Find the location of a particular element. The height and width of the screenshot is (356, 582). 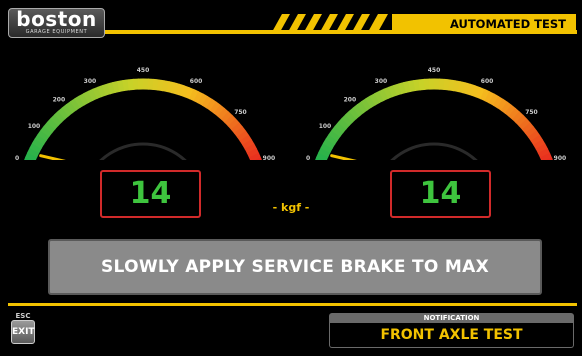

left-force-readout: 14 is located at coordinates (150, 194).